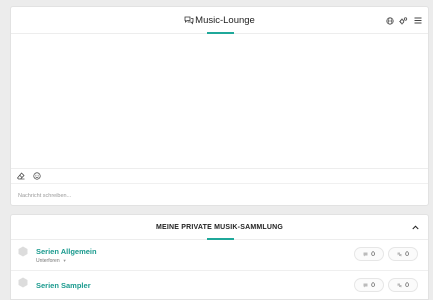  I want to click on globe-icon, so click(389, 20).